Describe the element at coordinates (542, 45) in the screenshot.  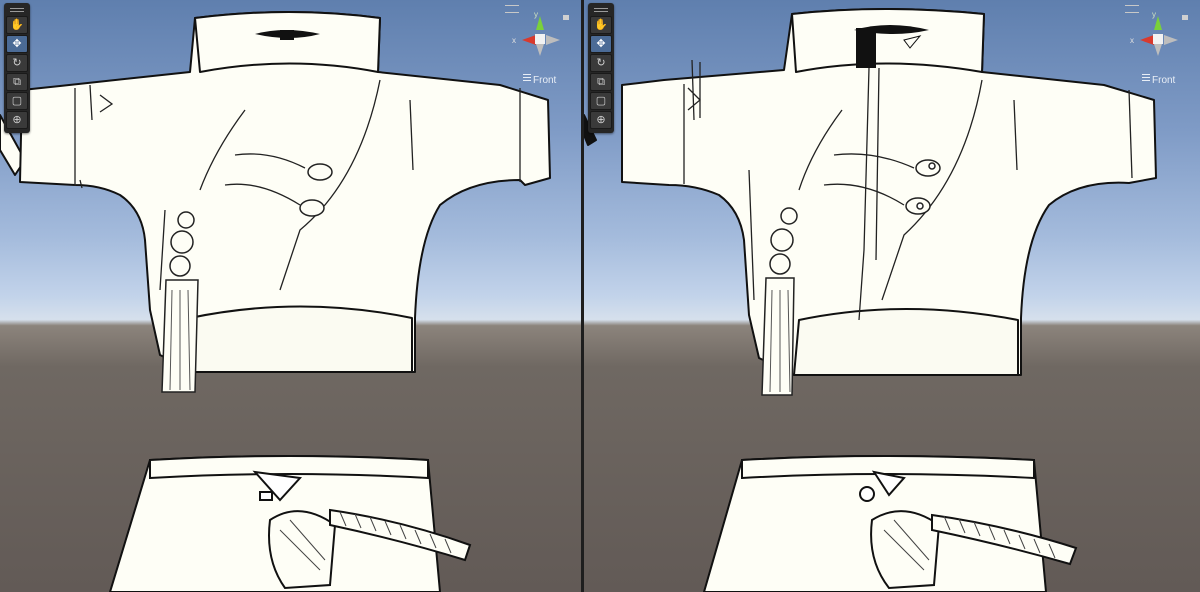
I see `orientation-gizmo-left: y x` at that location.